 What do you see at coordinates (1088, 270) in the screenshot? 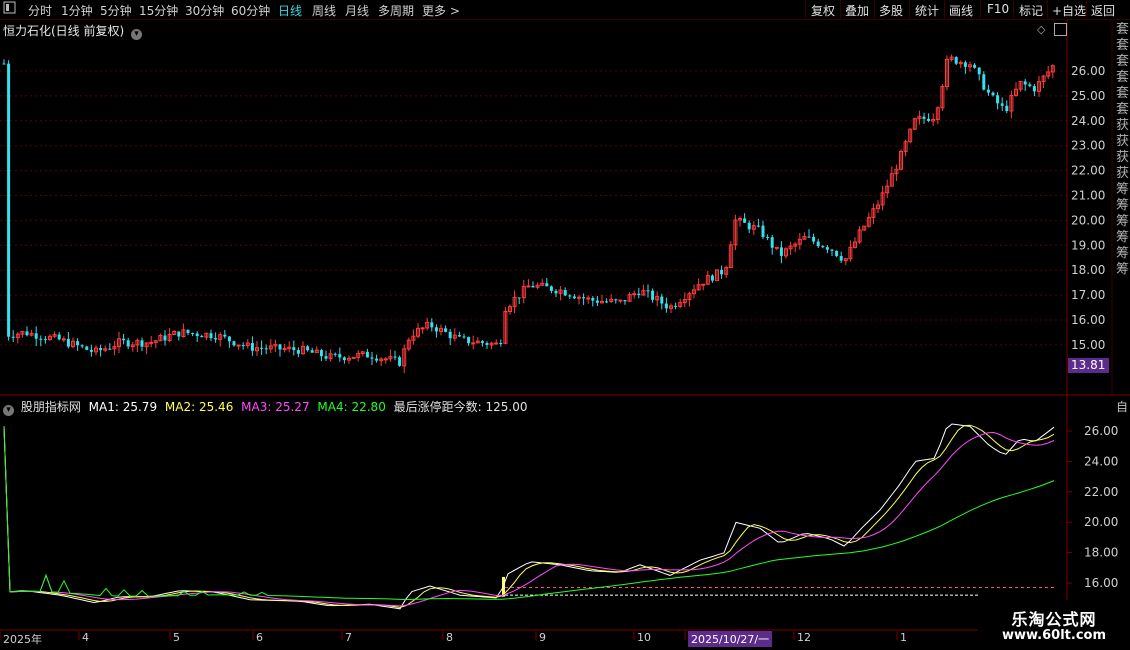
I see `main-y-tick: 18.00` at bounding box center [1088, 270].